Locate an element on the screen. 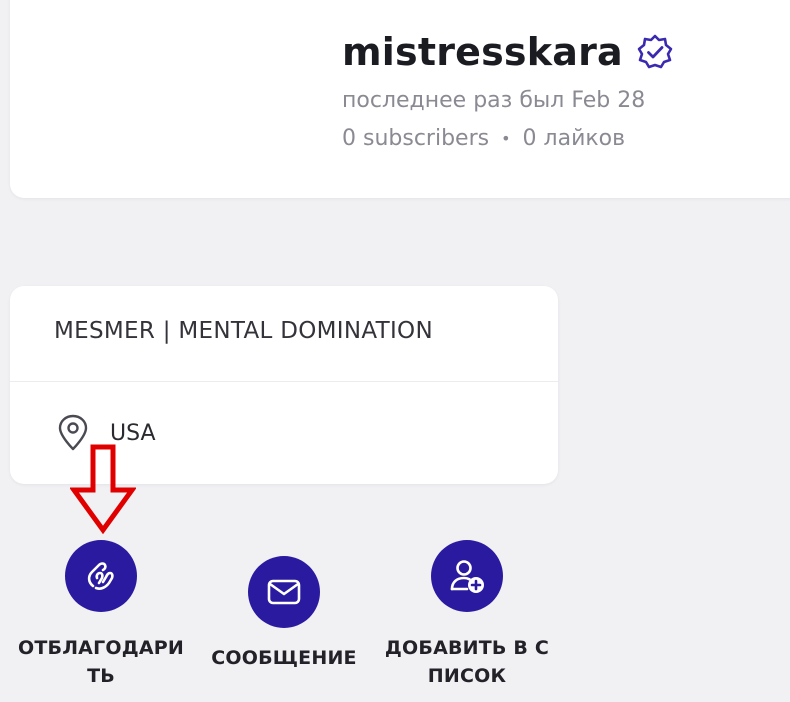  add-to-list-button: ДОБАВИТЬ В С ПИСОК is located at coordinates (467, 615).